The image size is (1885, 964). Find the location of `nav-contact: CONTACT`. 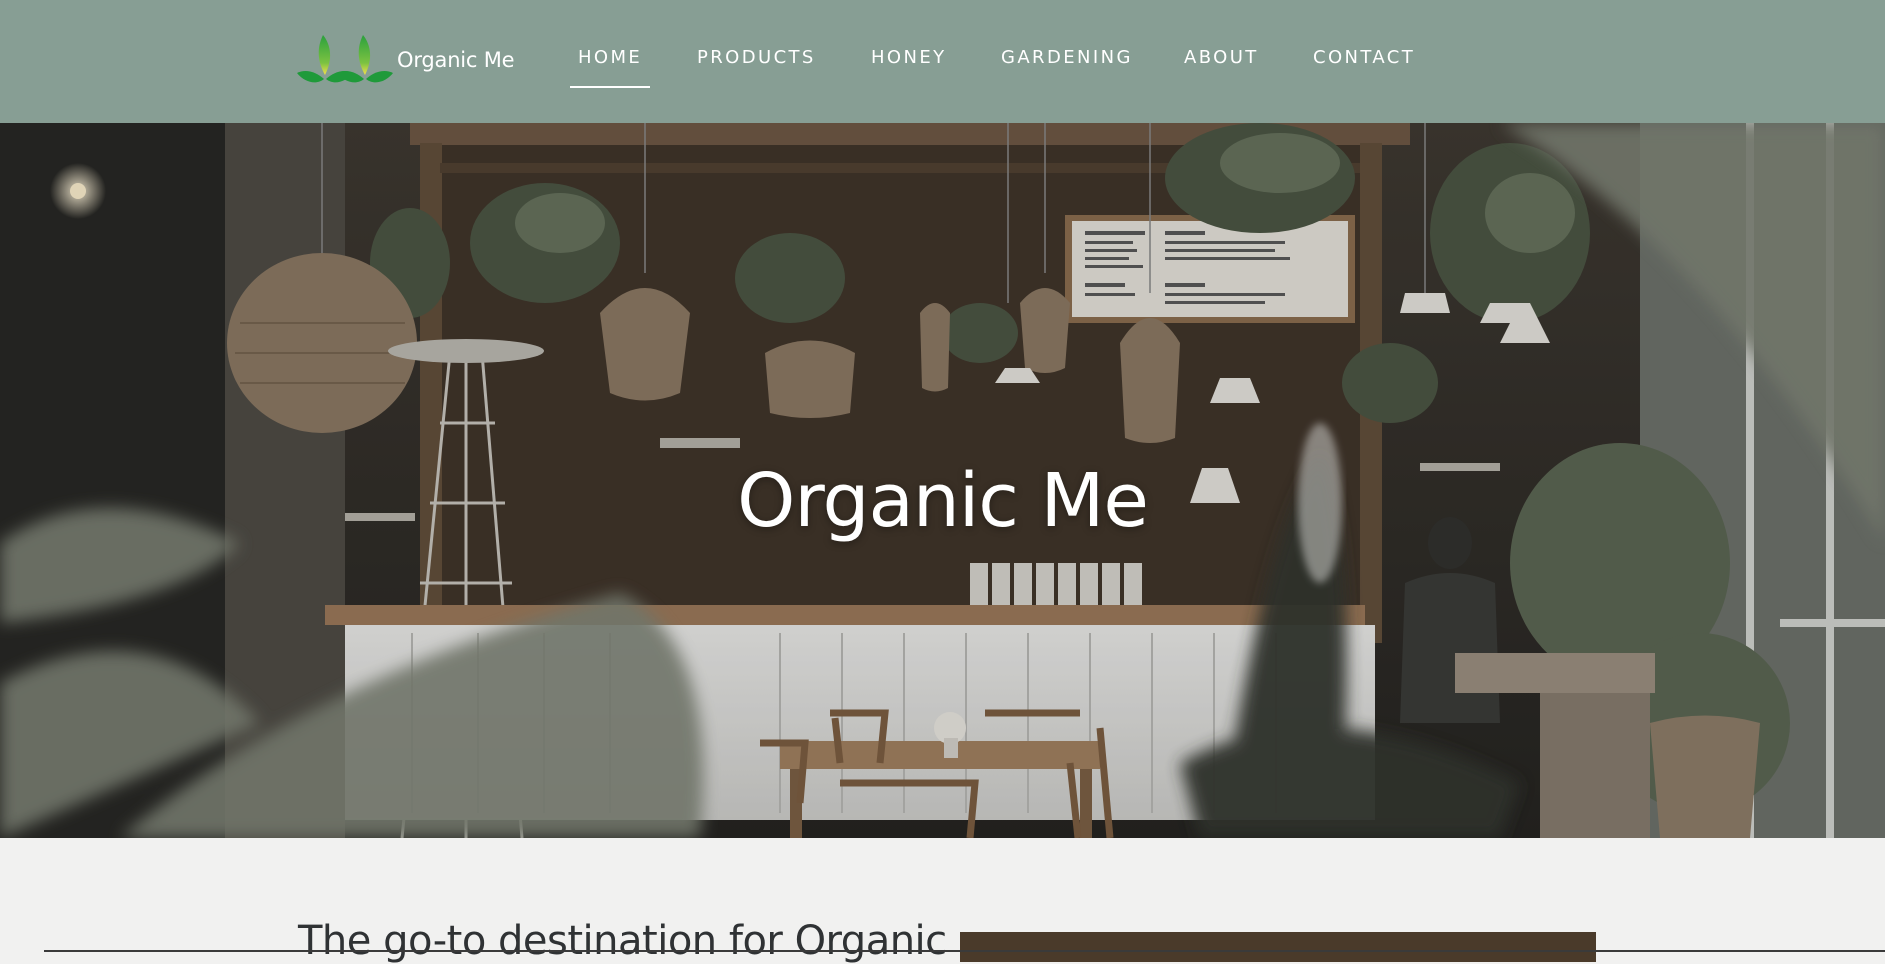

nav-contact: CONTACT is located at coordinates (1364, 57).